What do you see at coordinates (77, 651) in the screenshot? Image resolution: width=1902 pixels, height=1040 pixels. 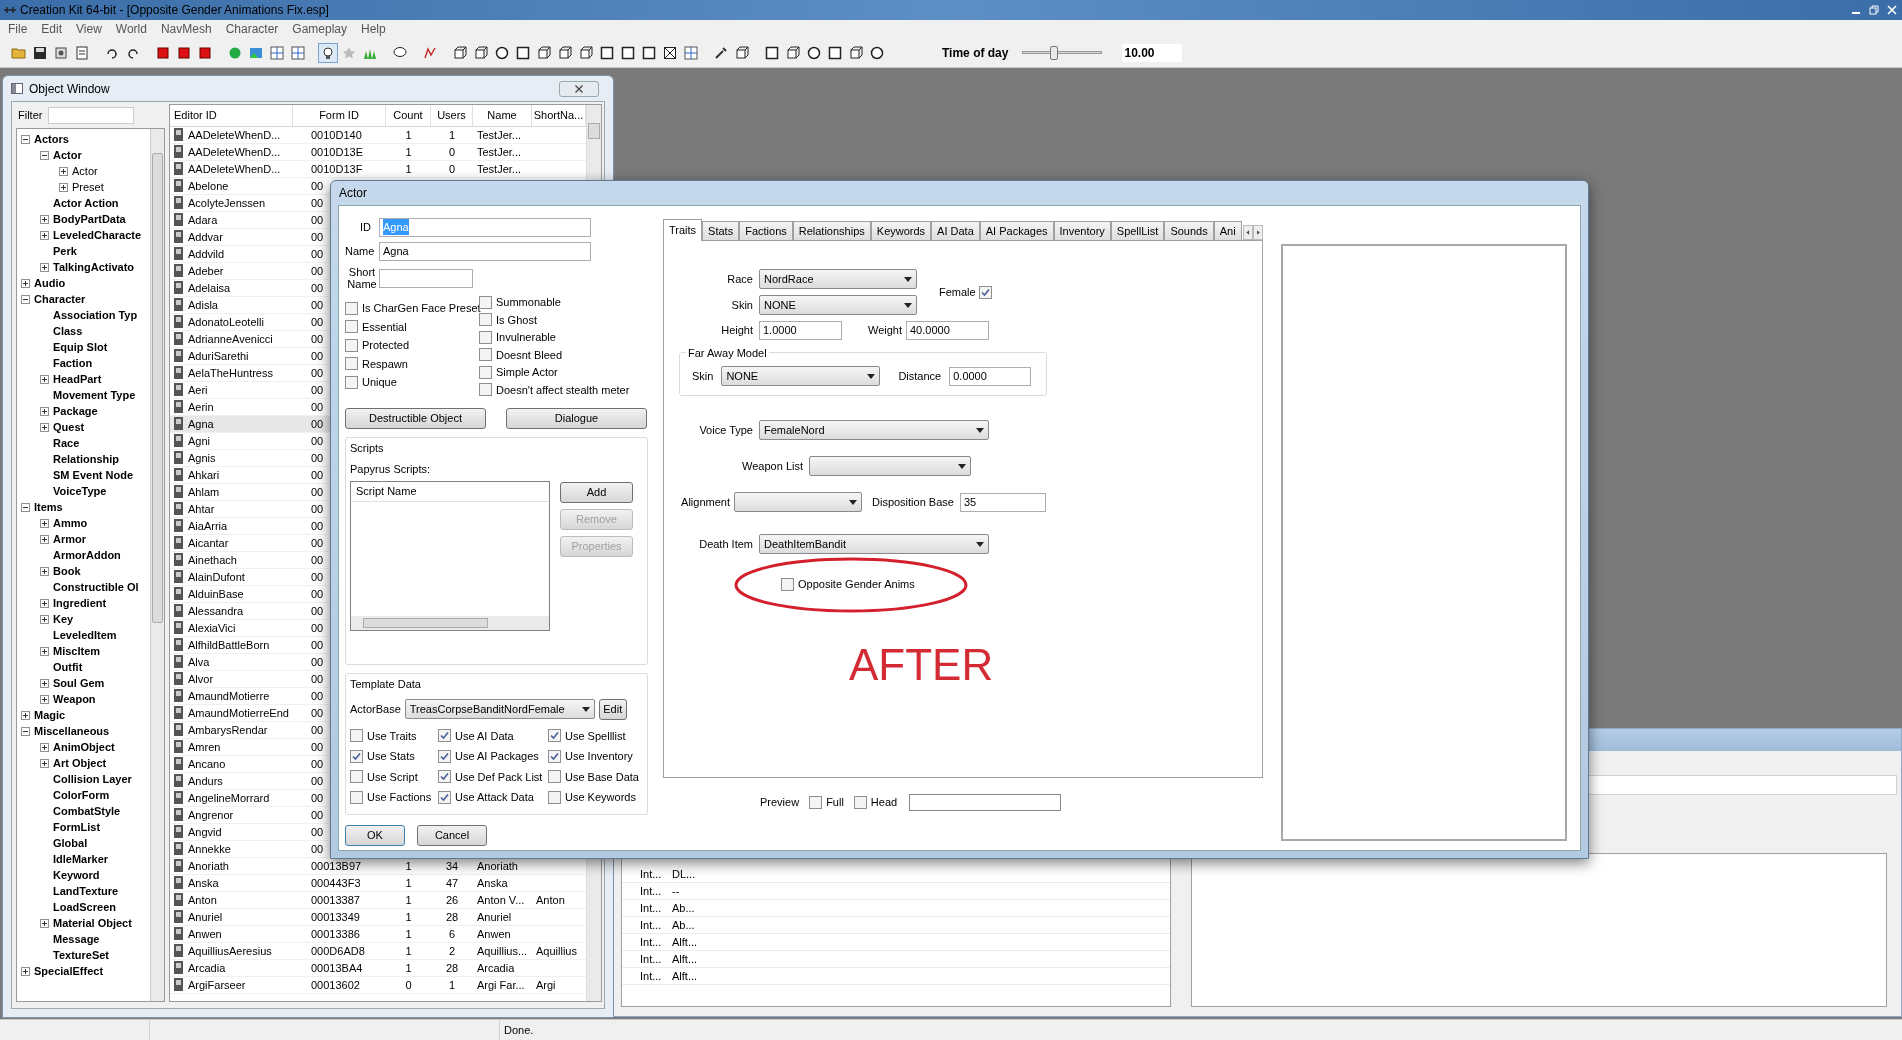 I see `tree-item: MiscItem` at bounding box center [77, 651].